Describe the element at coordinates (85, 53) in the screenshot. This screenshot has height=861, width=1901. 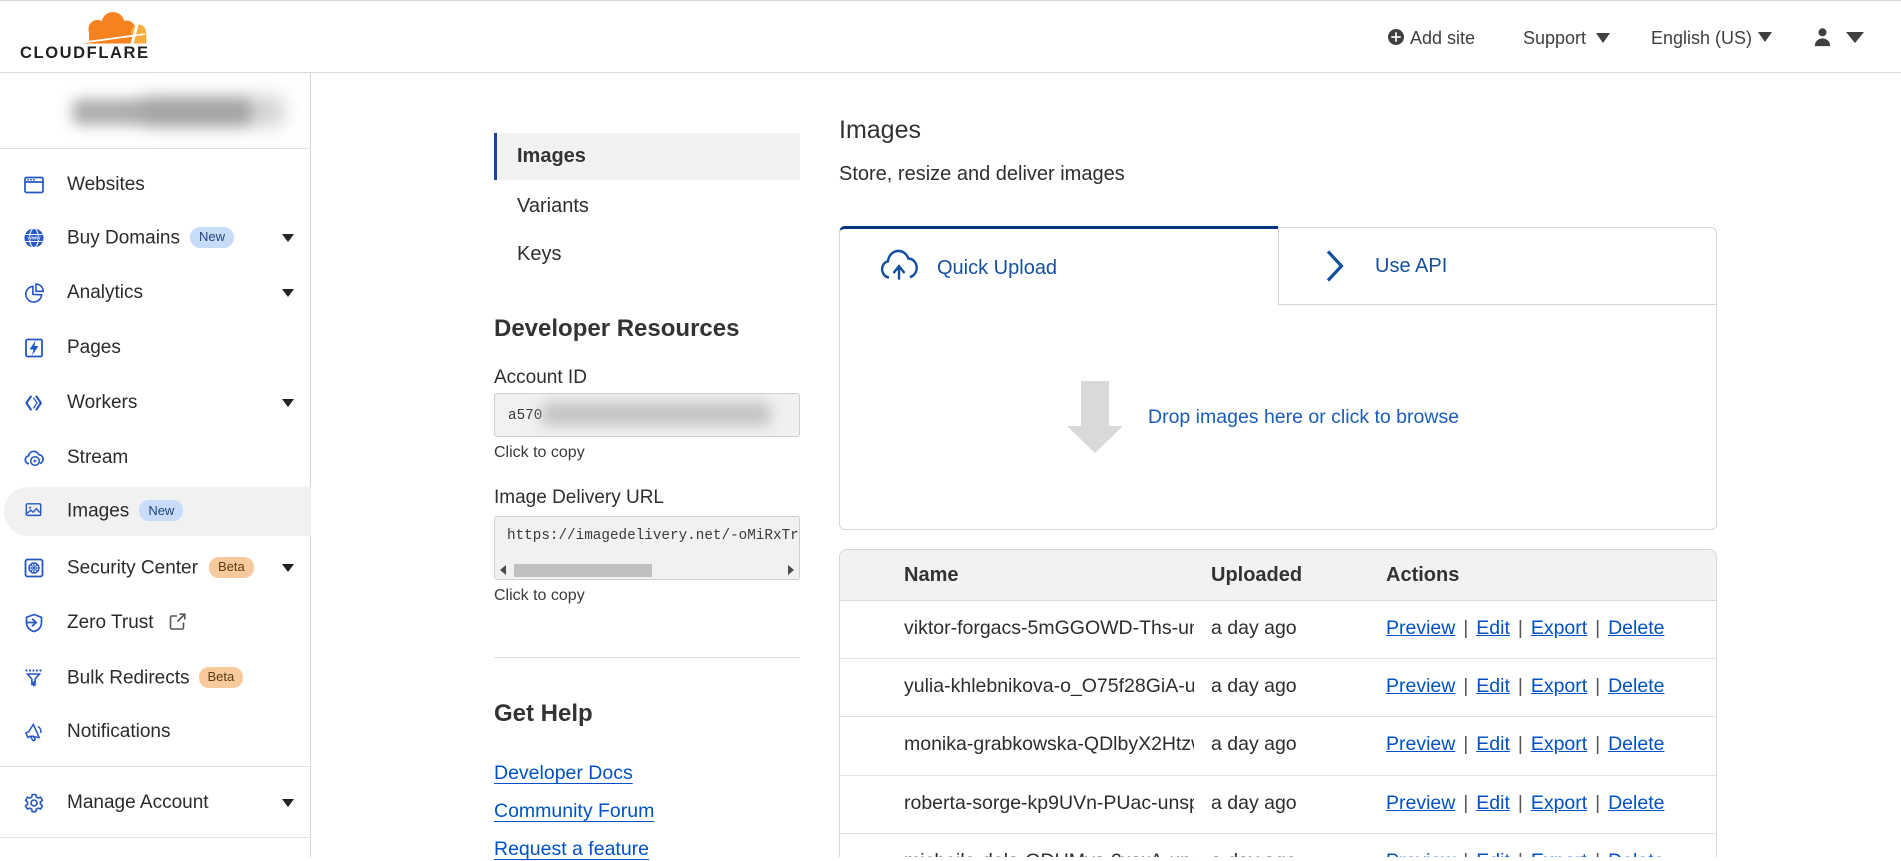
I see `svg-text: CLOUDFLARE` at that location.